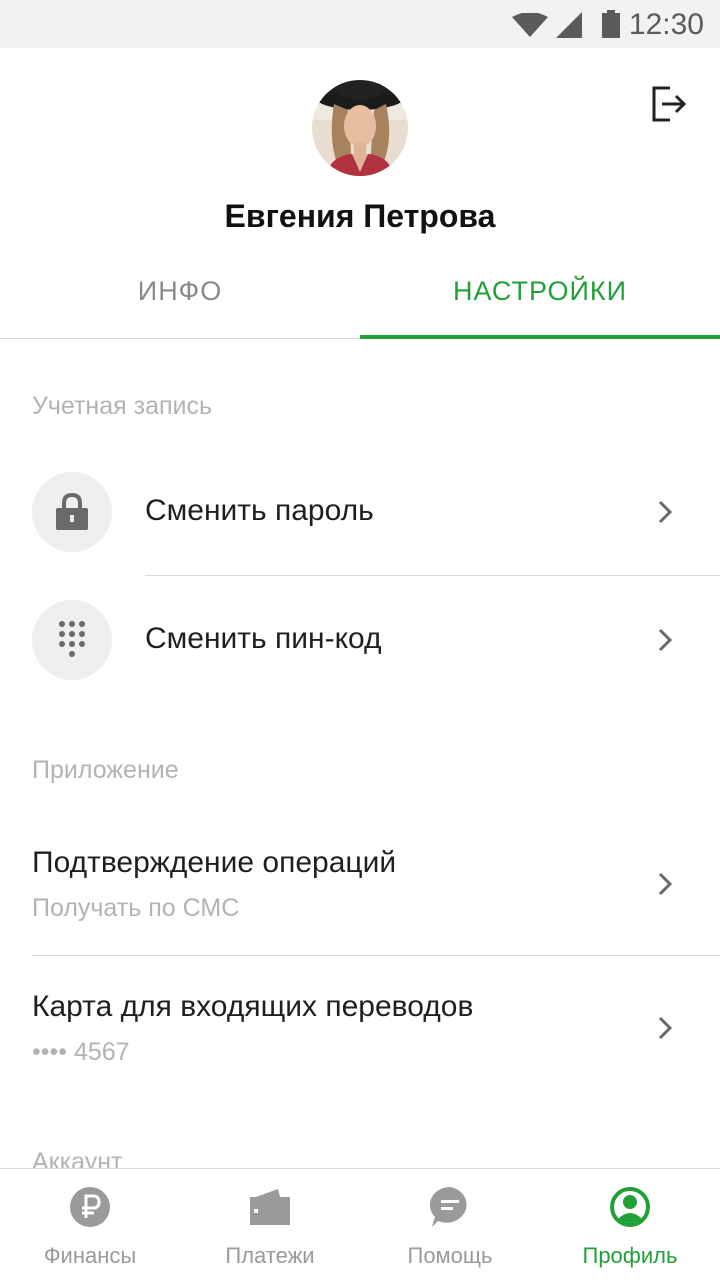 This screenshot has height=1281, width=720. Describe the element at coordinates (360, 887) in the screenshot. I see `operation-confirmation-row: Подтверждение операций Получать по СМС` at that location.